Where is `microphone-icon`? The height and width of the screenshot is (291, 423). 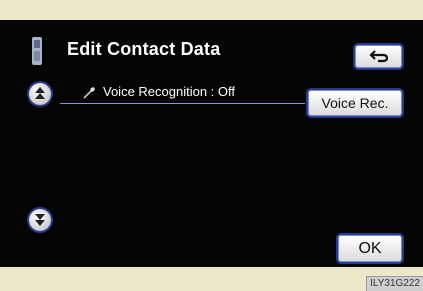
microphone-icon is located at coordinates (89, 93).